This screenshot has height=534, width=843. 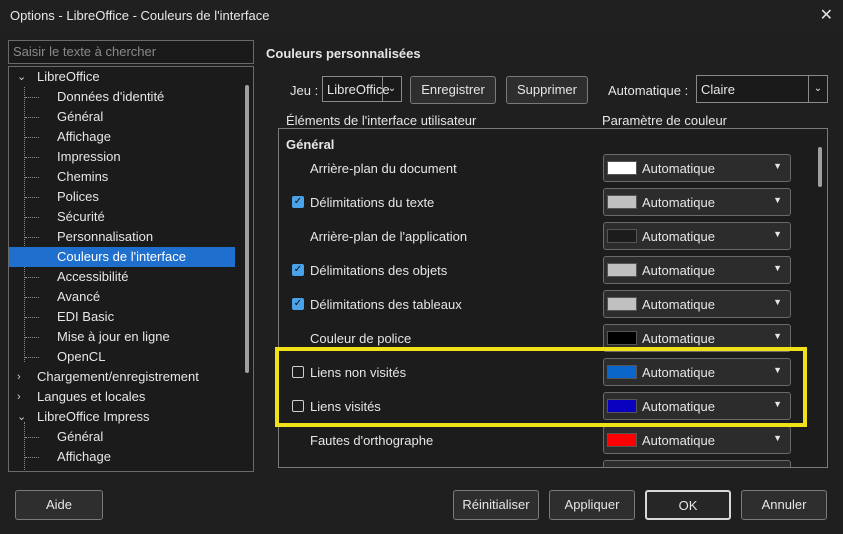 What do you see at coordinates (122, 157) in the screenshot?
I see `tree-item: Impression` at bounding box center [122, 157].